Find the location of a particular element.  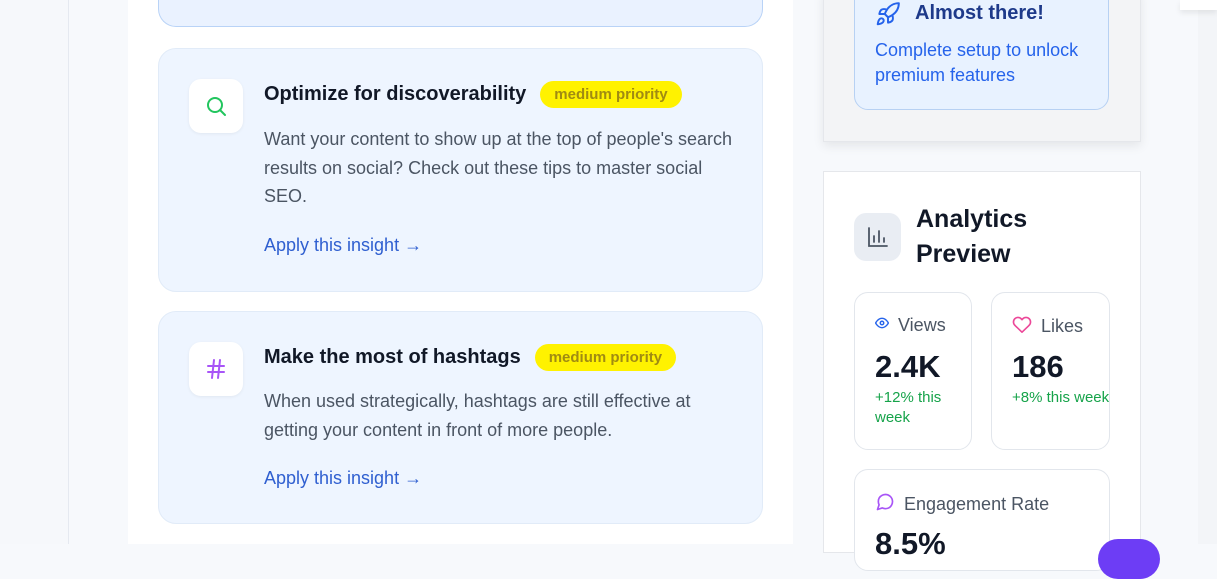

left-rail is located at coordinates (34, 272).